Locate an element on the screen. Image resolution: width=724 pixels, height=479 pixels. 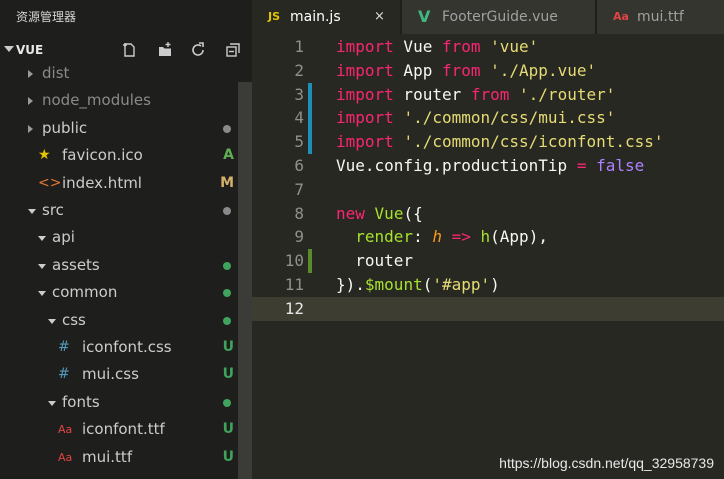
code-token: ({ is located at coordinates (413, 213).